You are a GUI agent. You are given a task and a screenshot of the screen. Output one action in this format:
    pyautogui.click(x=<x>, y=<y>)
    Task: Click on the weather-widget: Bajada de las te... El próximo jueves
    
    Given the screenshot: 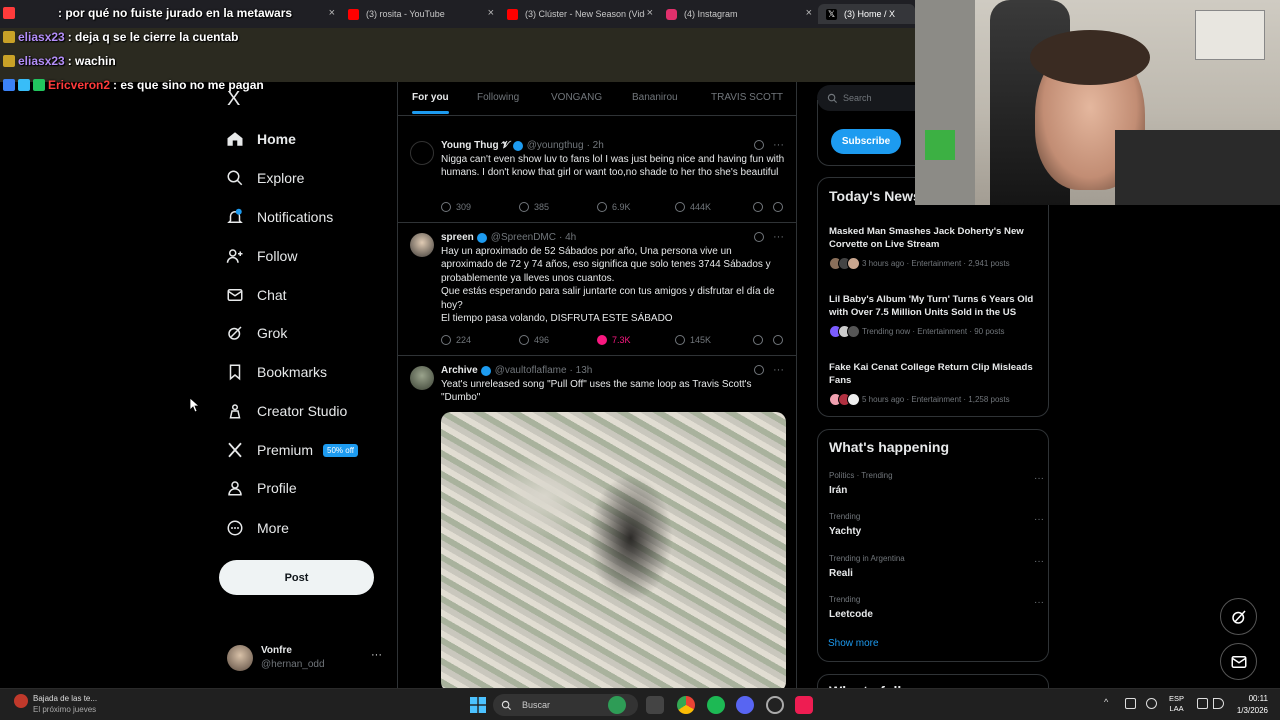 What is the action you would take?
    pyautogui.click(x=65, y=704)
    